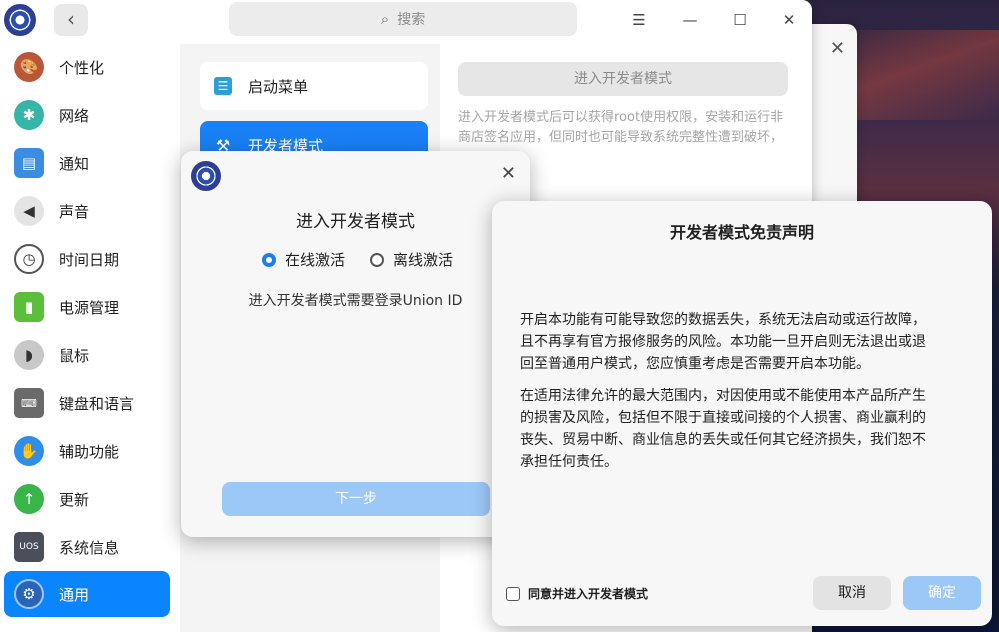  What do you see at coordinates (74, 355) in the screenshot?
I see `sidebar-item-label: 鼠标` at bounding box center [74, 355].